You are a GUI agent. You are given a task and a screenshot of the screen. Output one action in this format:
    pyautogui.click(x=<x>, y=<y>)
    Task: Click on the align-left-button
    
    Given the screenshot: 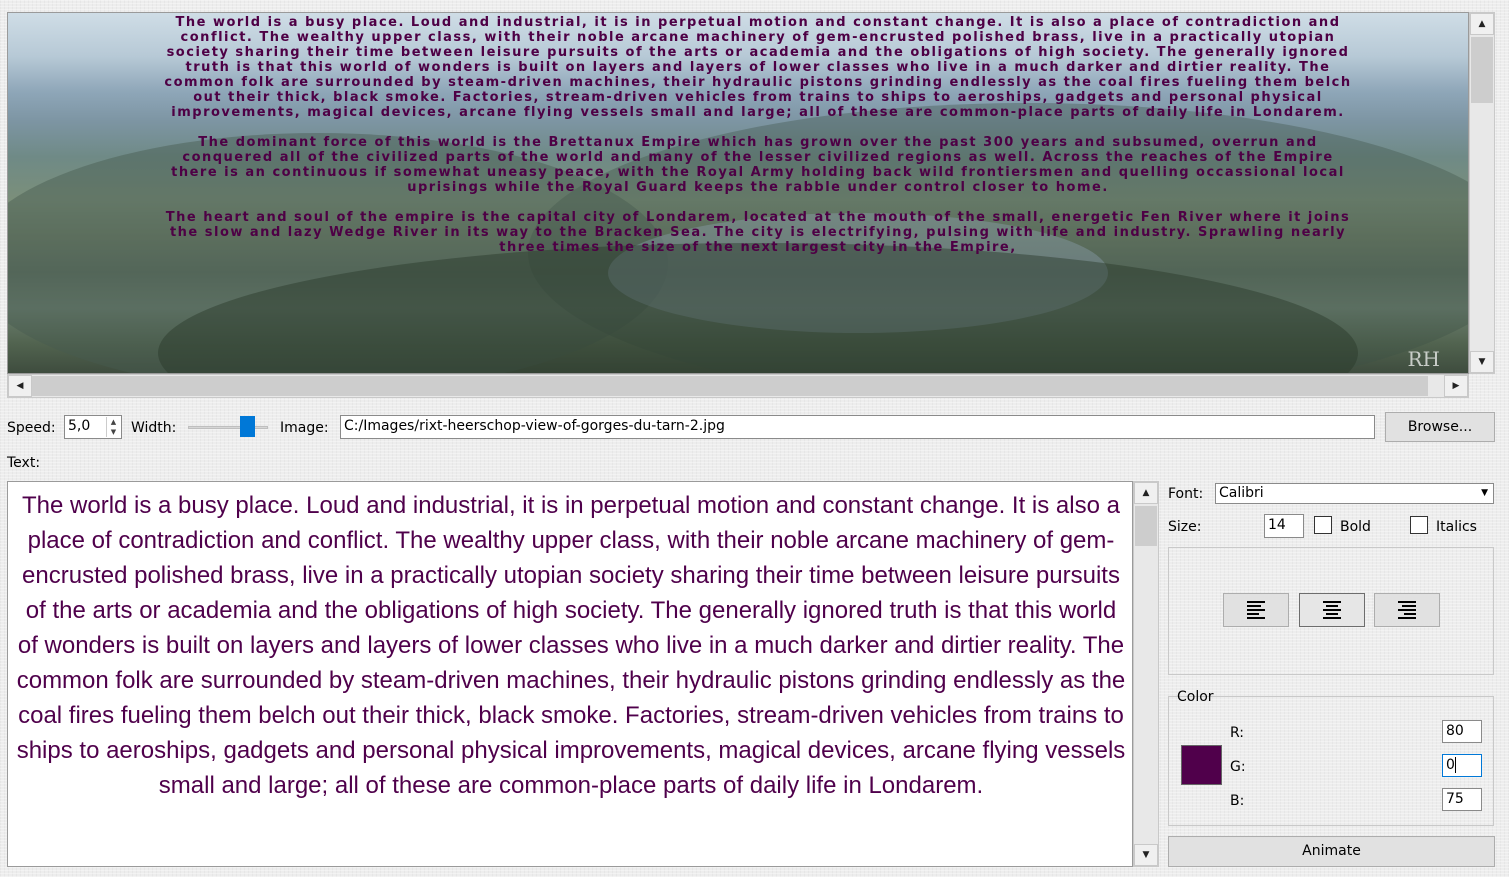 What is the action you would take?
    pyautogui.click(x=1256, y=610)
    